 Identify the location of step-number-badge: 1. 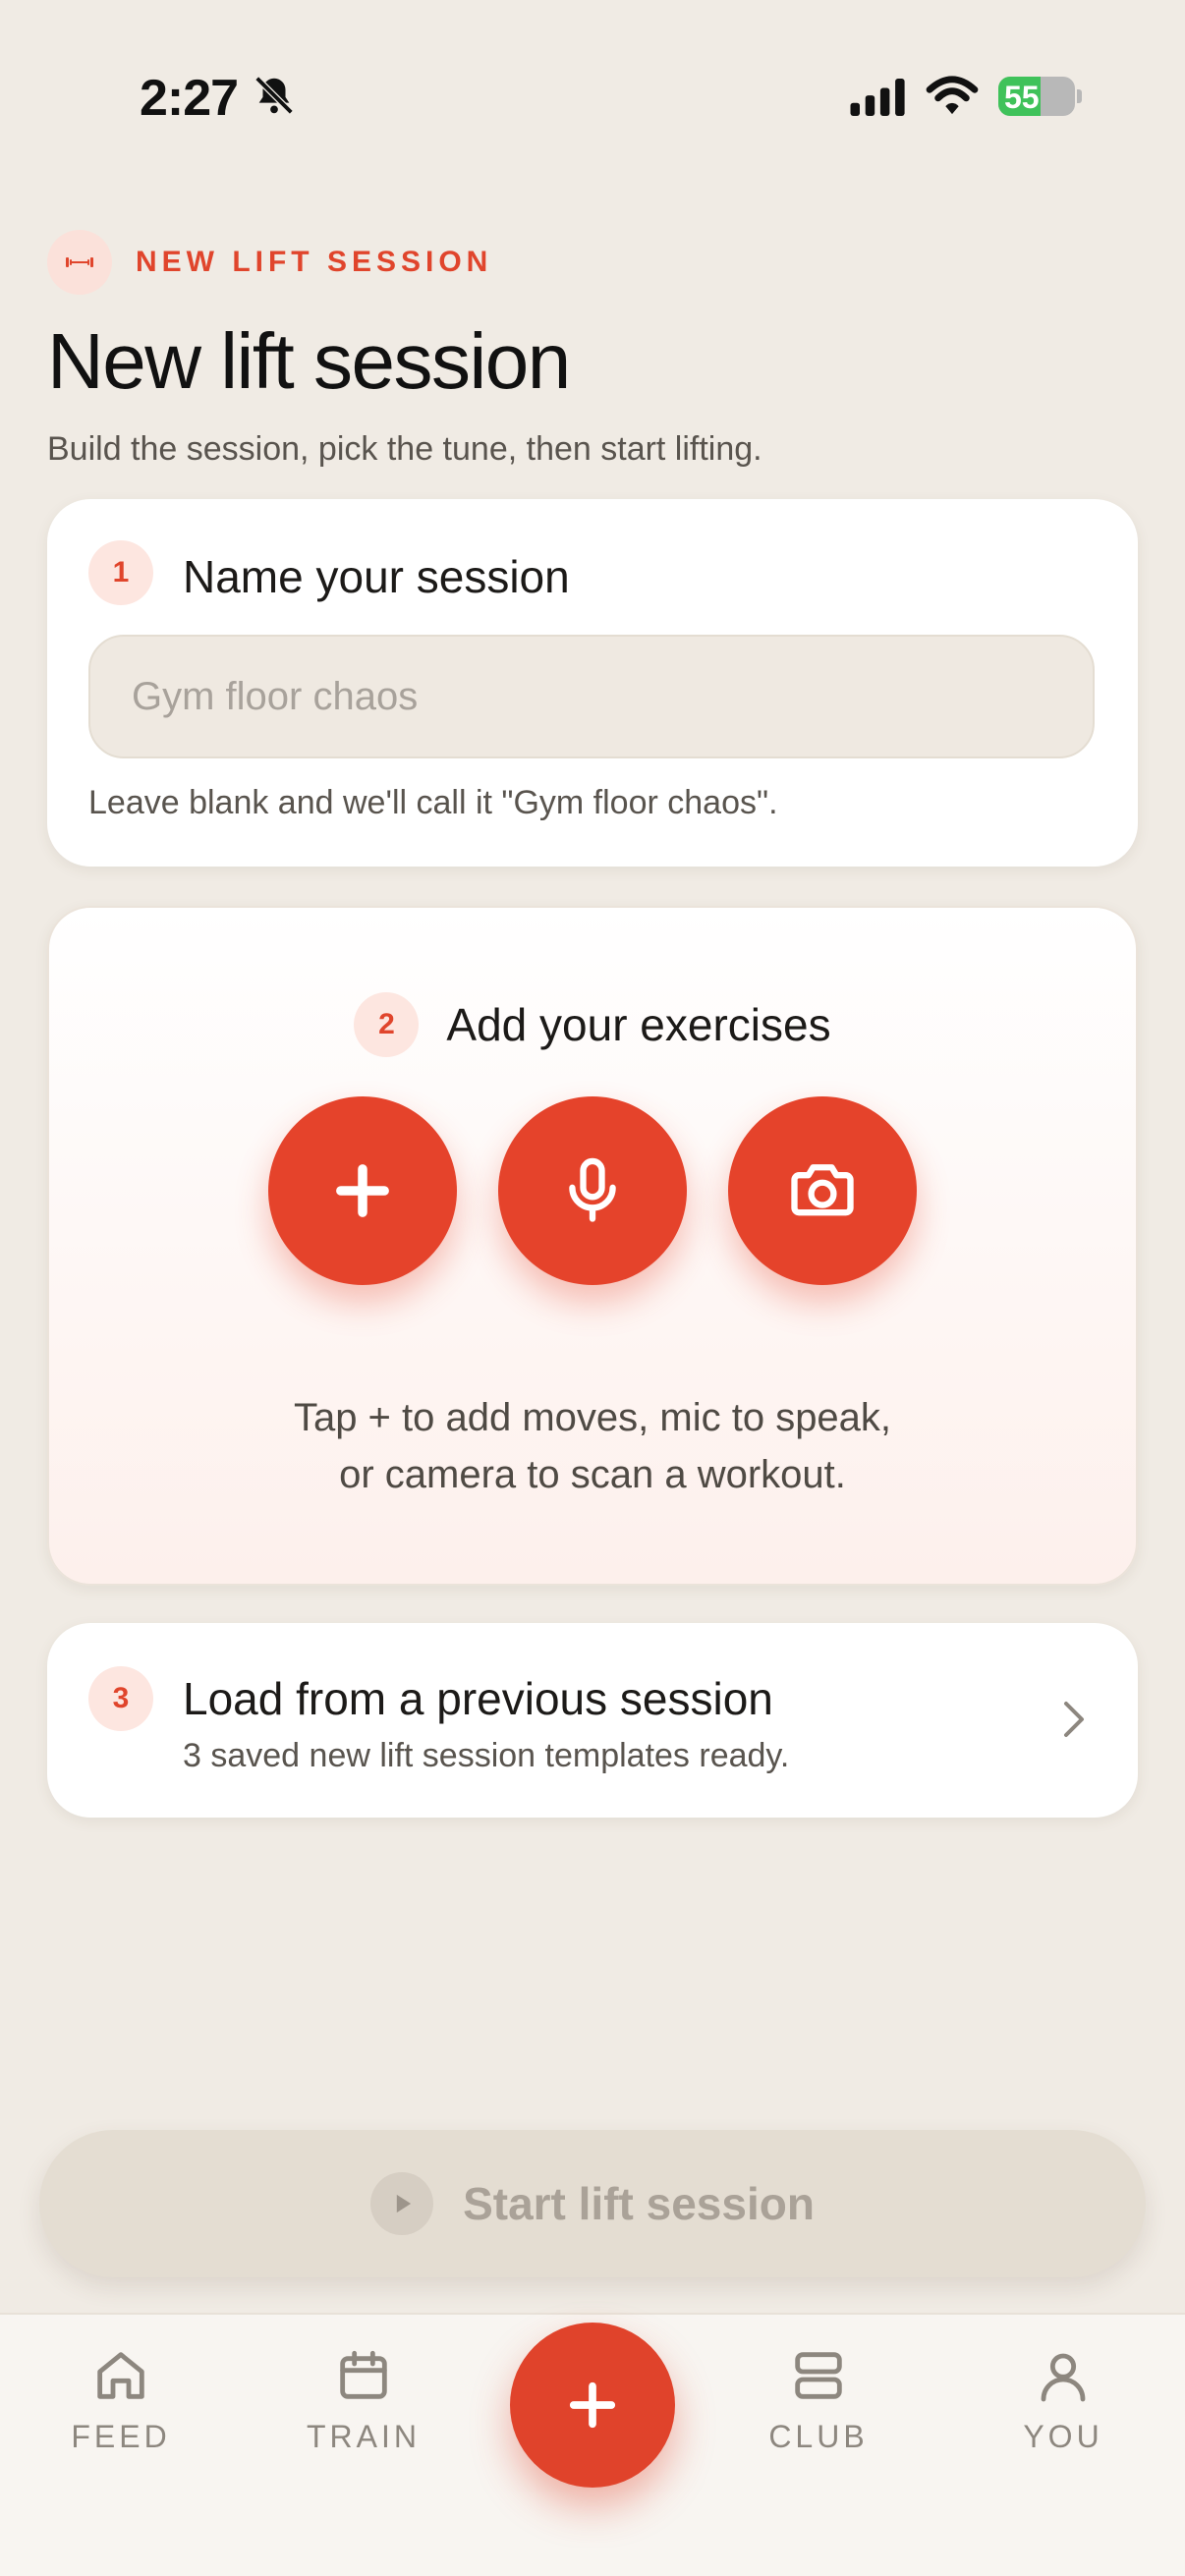
(121, 572).